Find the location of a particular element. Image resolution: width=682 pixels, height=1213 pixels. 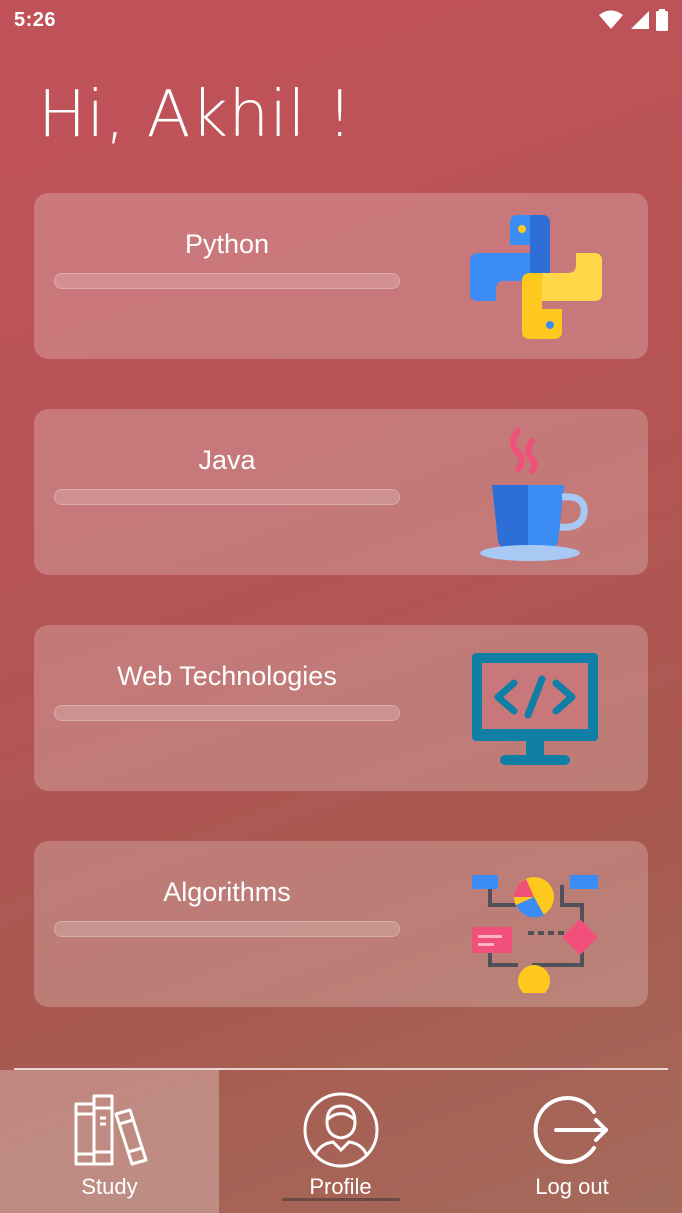

course-card-java: Java is located at coordinates (341, 492).